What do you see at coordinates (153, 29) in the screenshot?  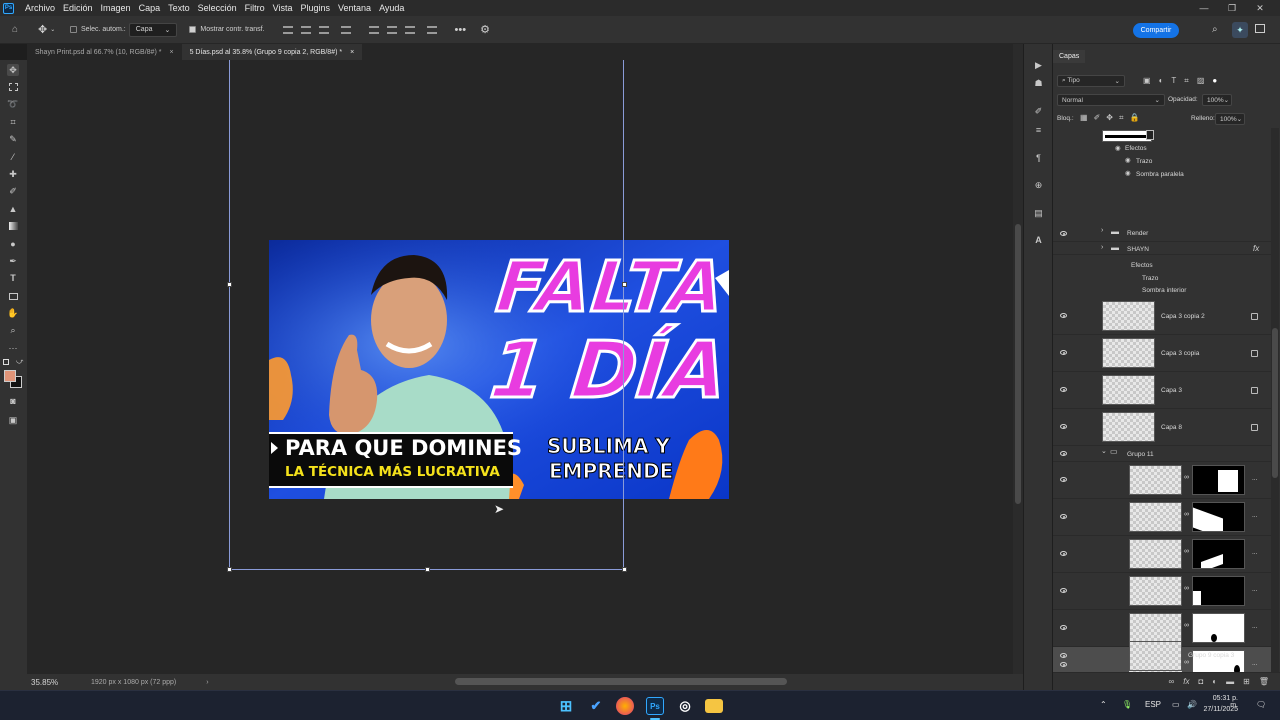 I see `auto-select-dropdown: Capa ⌄` at bounding box center [153, 29].